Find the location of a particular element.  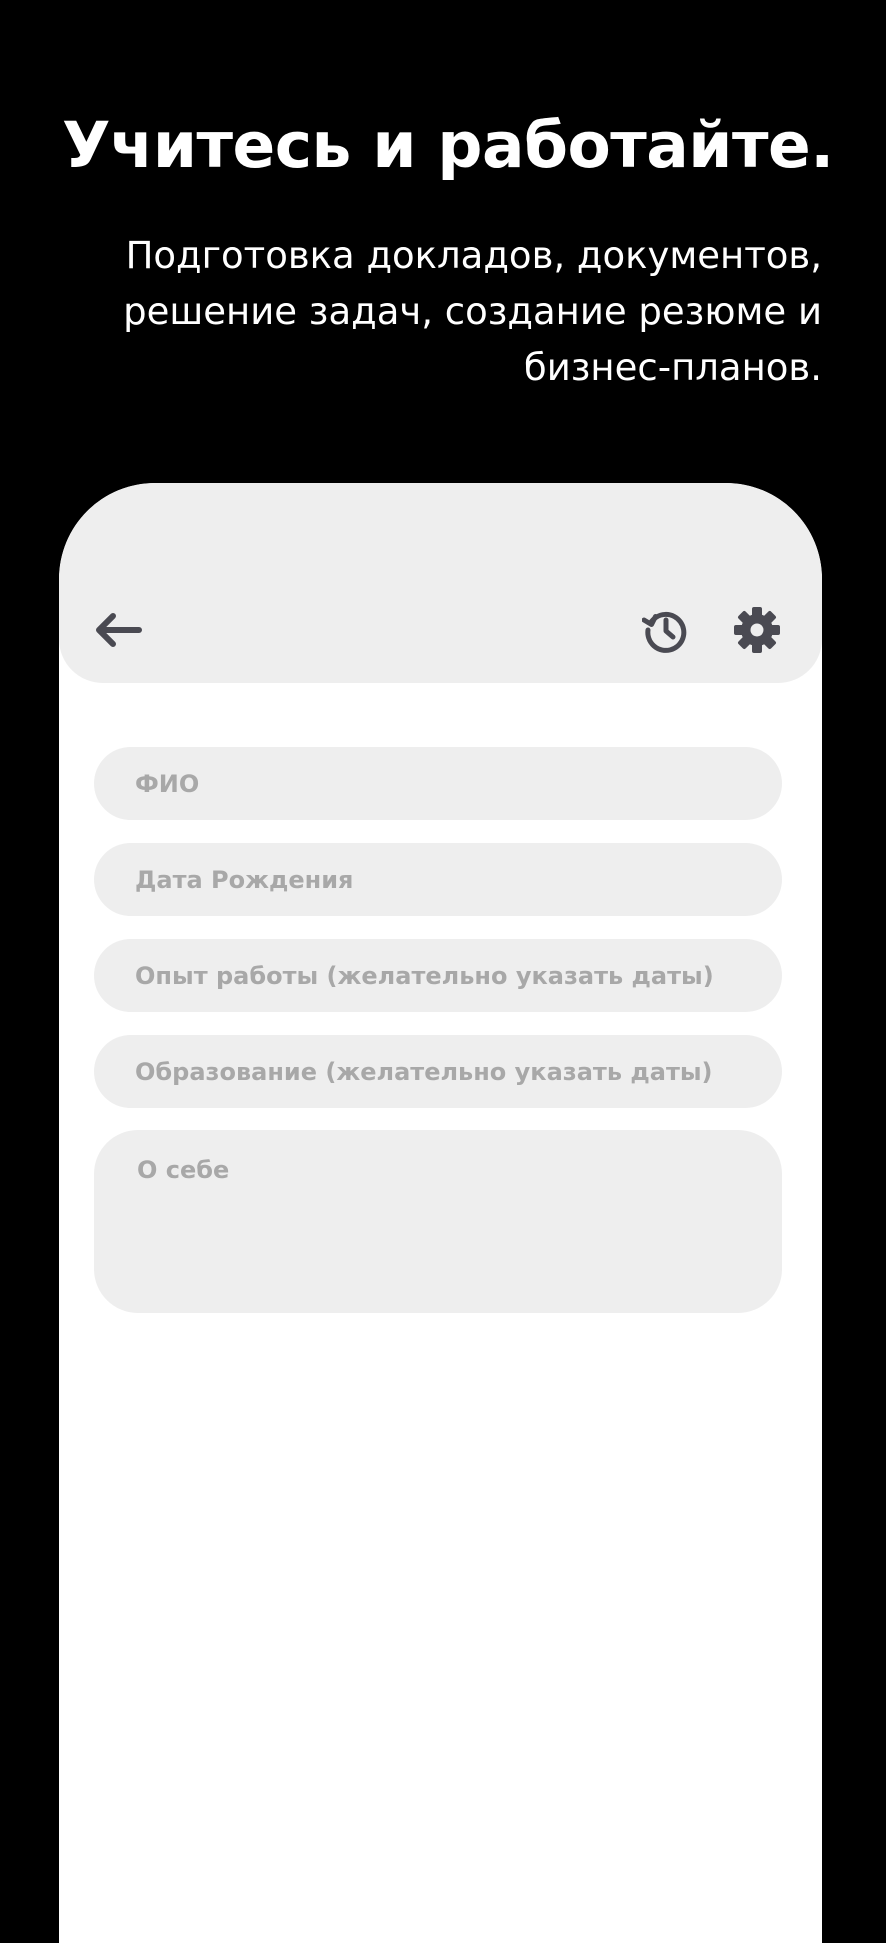

education-field: Образование (желательно указать даты) is located at coordinates (438, 1071).